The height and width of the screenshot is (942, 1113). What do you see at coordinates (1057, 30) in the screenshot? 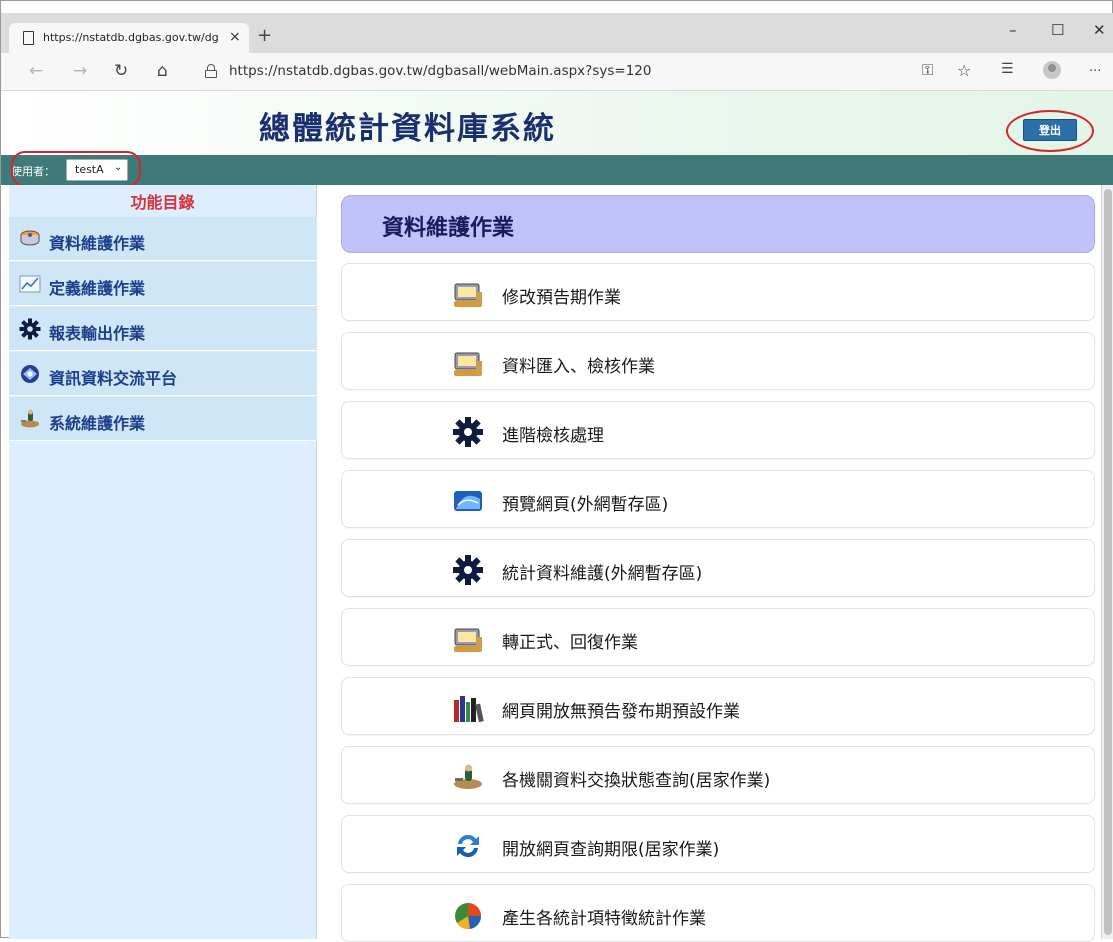
I see `maximize-icon: ☐` at bounding box center [1057, 30].